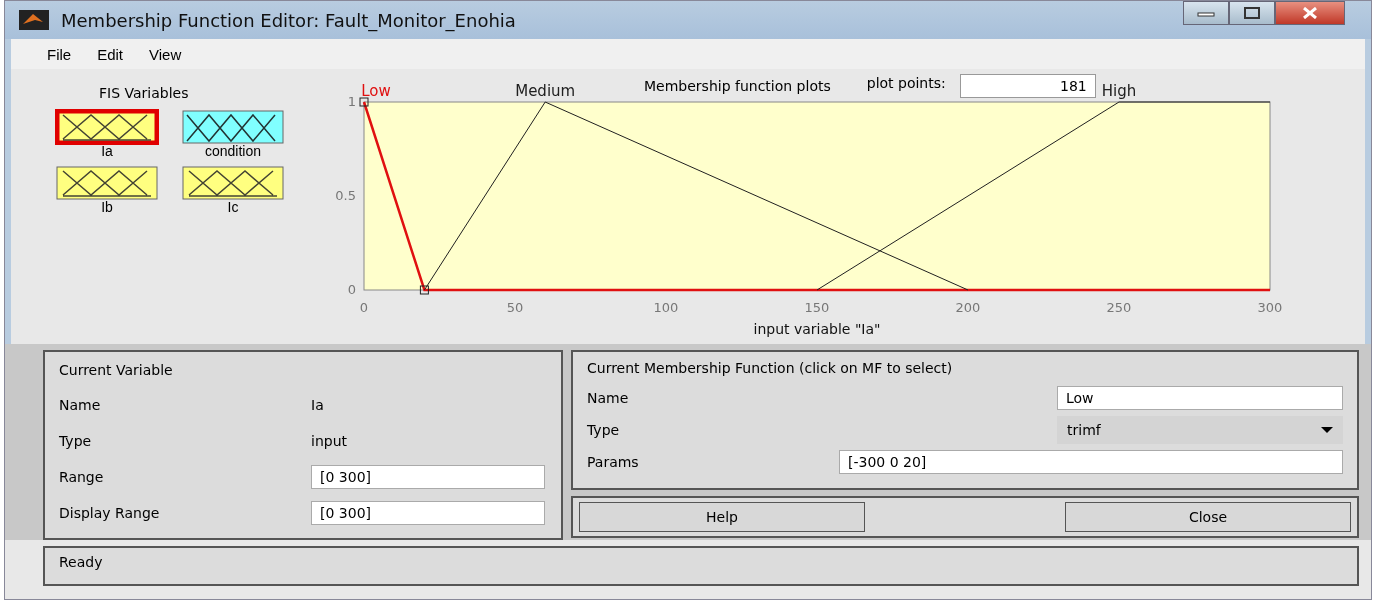  Describe the element at coordinates (770, 368) in the screenshot. I see `panel-title: Current Membership Function (click on MF to select)` at that location.